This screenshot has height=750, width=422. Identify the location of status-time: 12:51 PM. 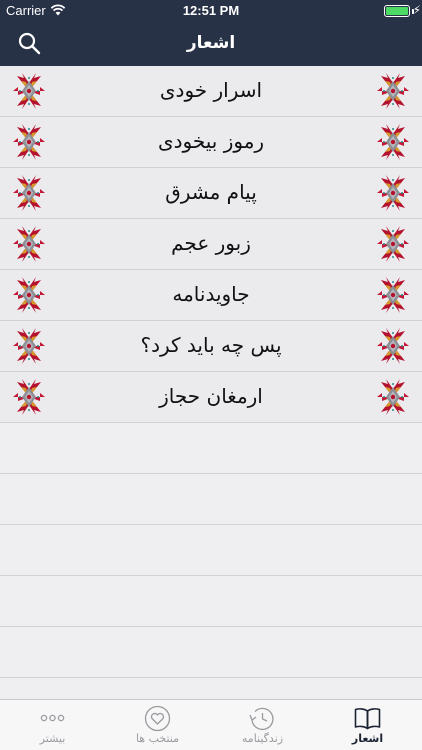
(211, 10).